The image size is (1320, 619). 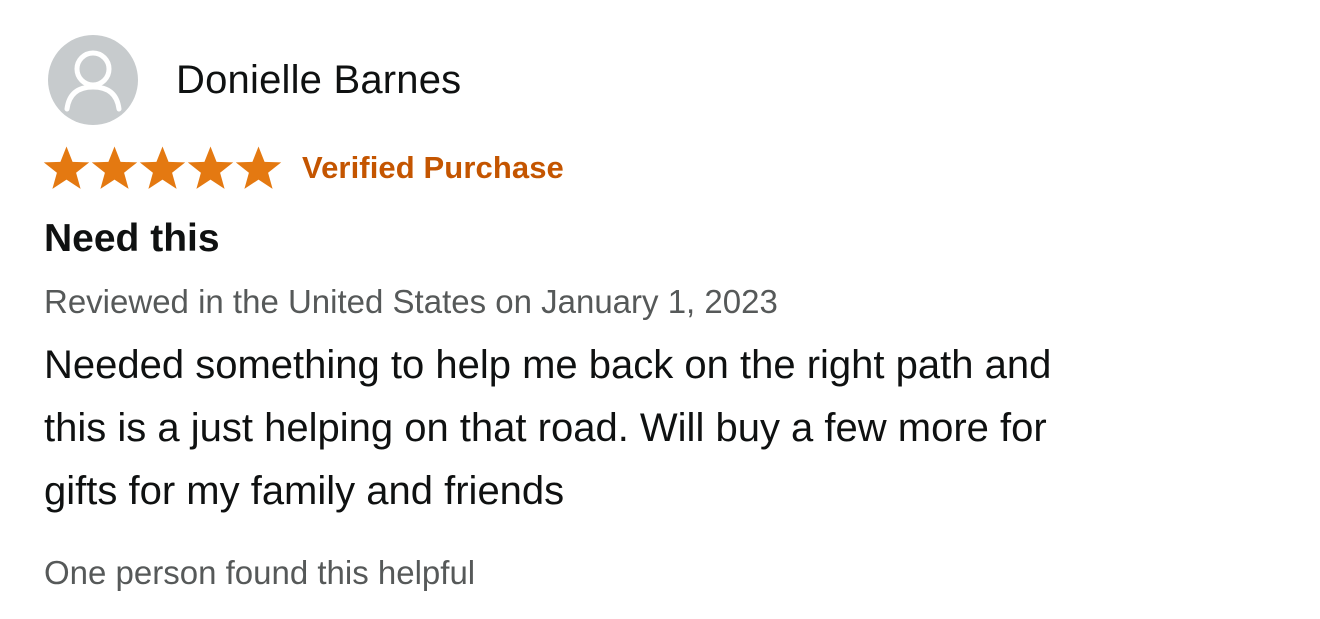 I want to click on helpful-count: One person found this helpful, so click(x=260, y=572).